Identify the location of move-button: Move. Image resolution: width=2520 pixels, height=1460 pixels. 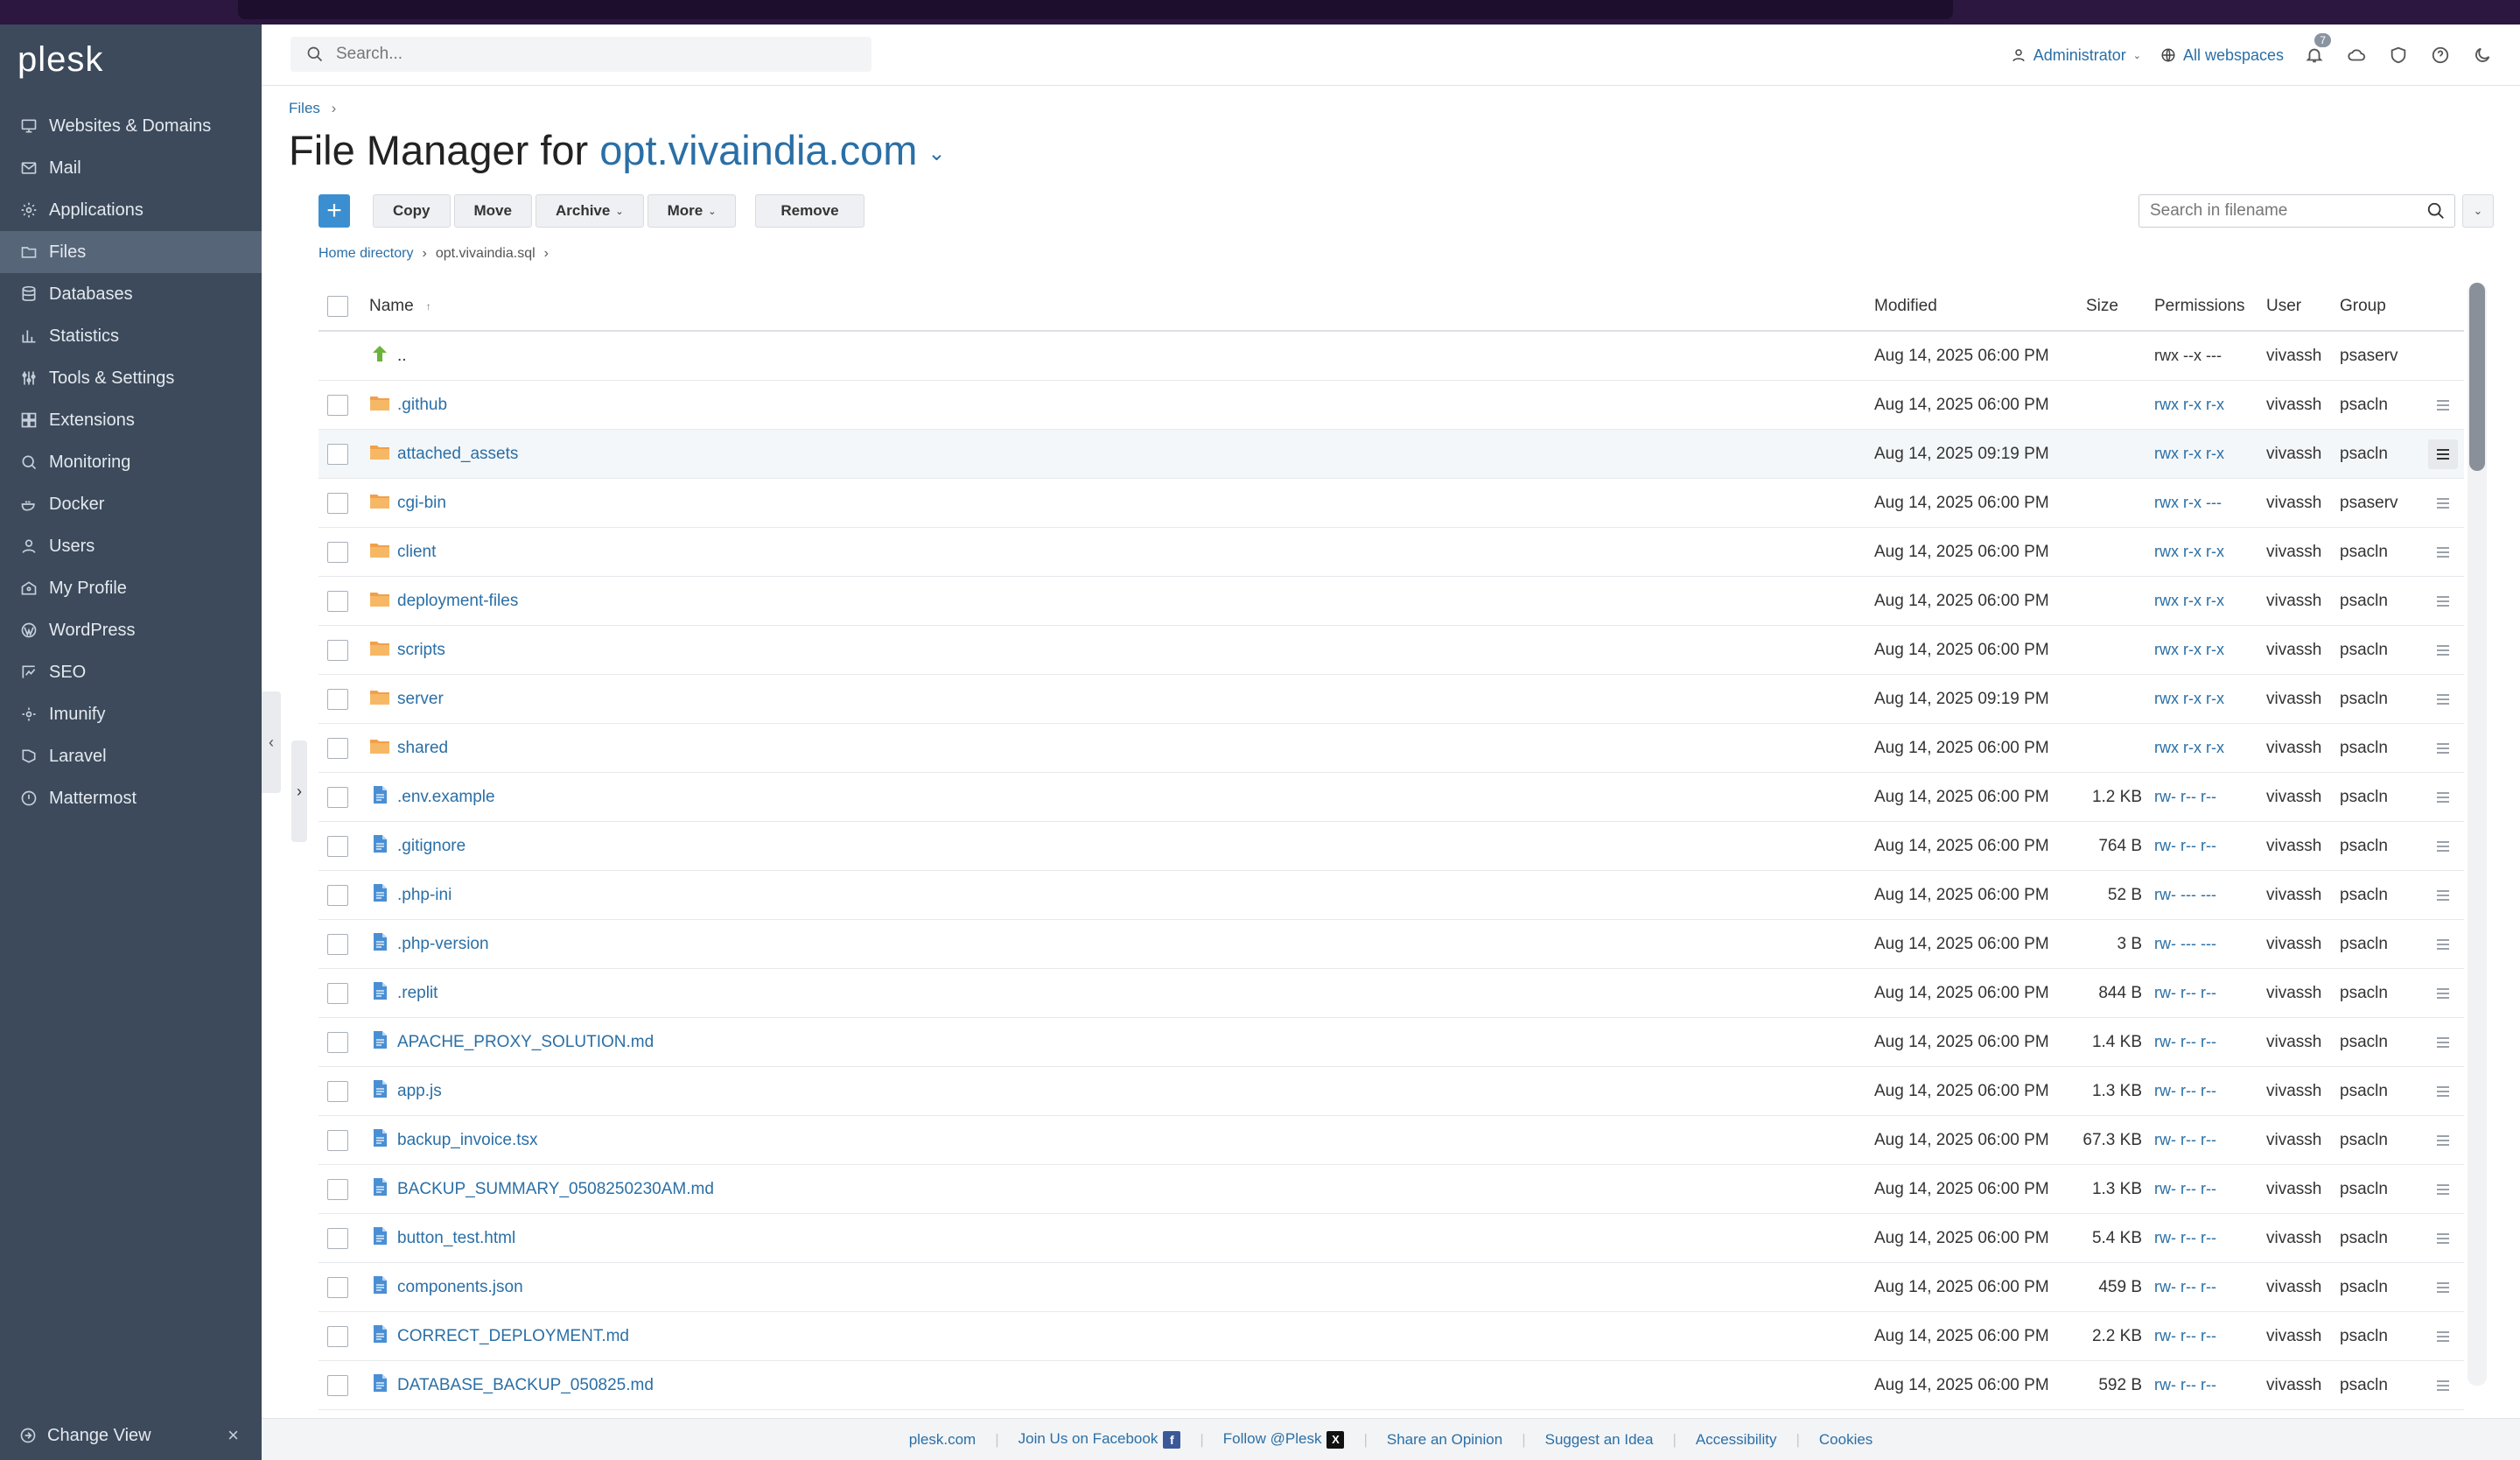
(492, 211).